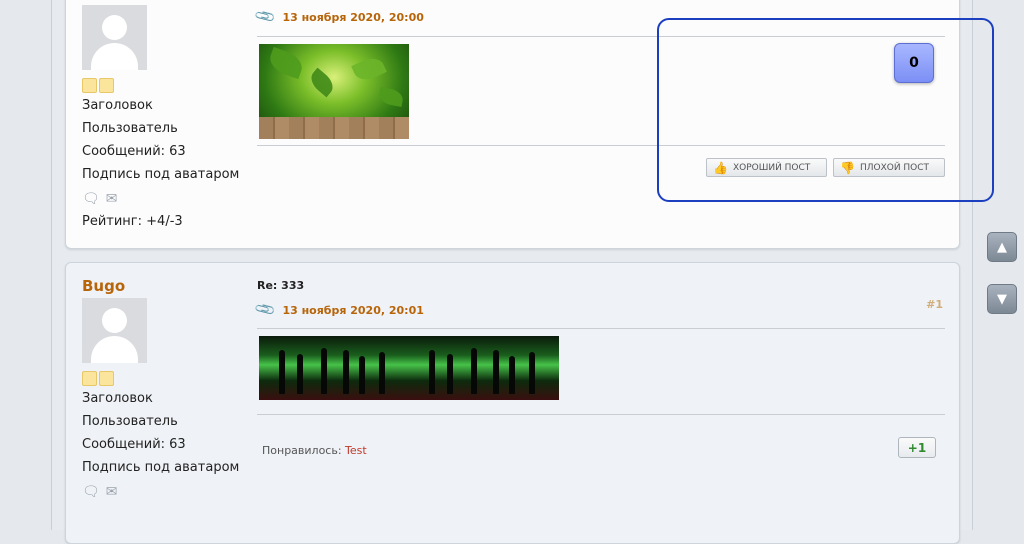  What do you see at coordinates (132, 221) in the screenshot?
I see `user-rating: Рейтинг: +4/-3` at bounding box center [132, 221].